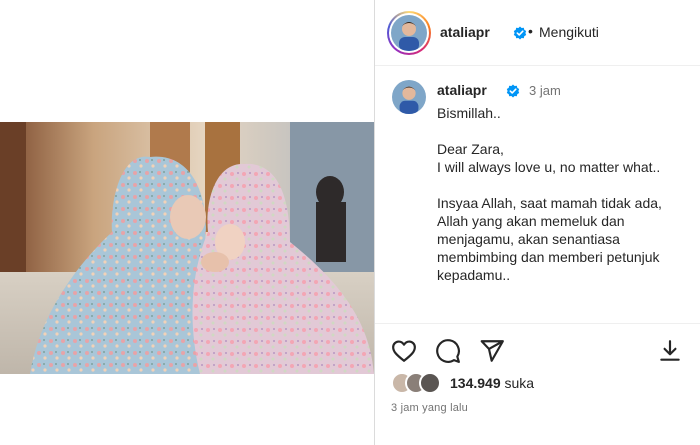  Describe the element at coordinates (470, 149) in the screenshot. I see `caption-line: Dear Zara,` at that location.